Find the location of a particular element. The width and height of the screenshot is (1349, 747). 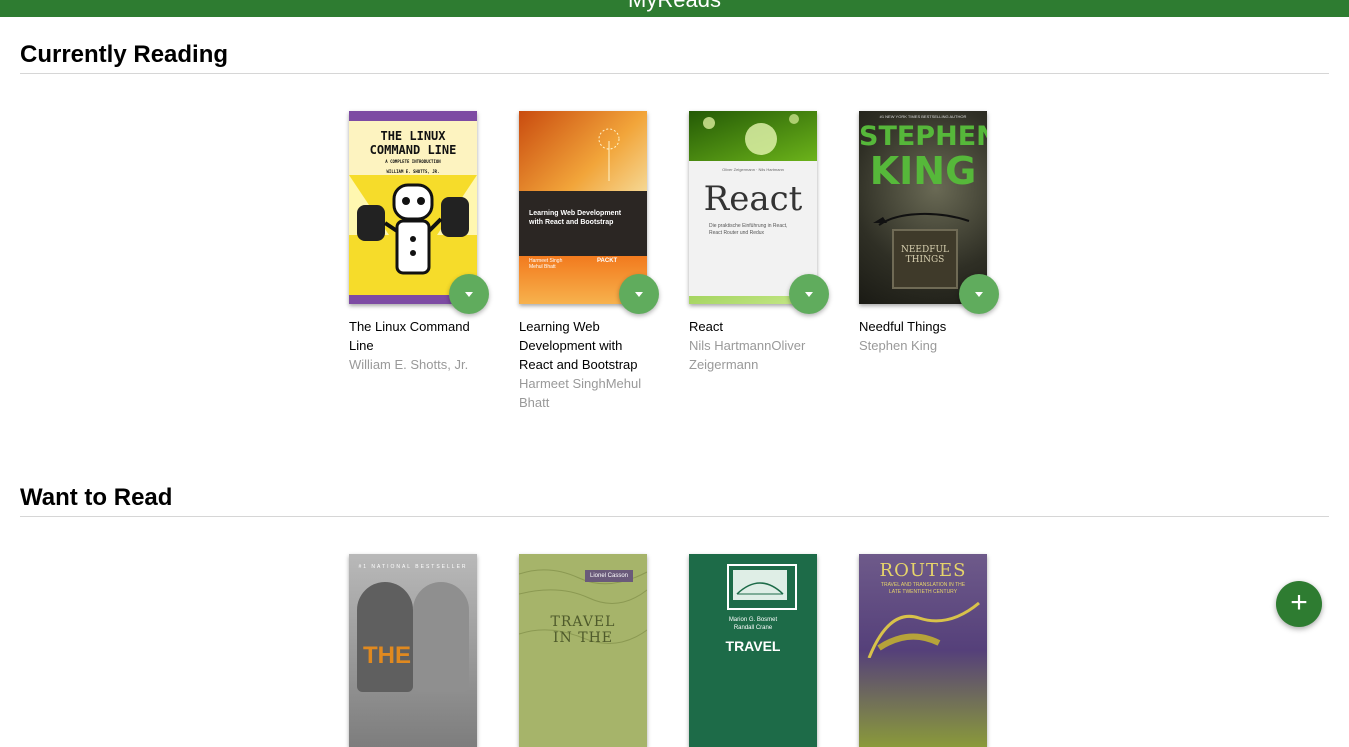

shelf-title: Want to Read is located at coordinates (674, 500).